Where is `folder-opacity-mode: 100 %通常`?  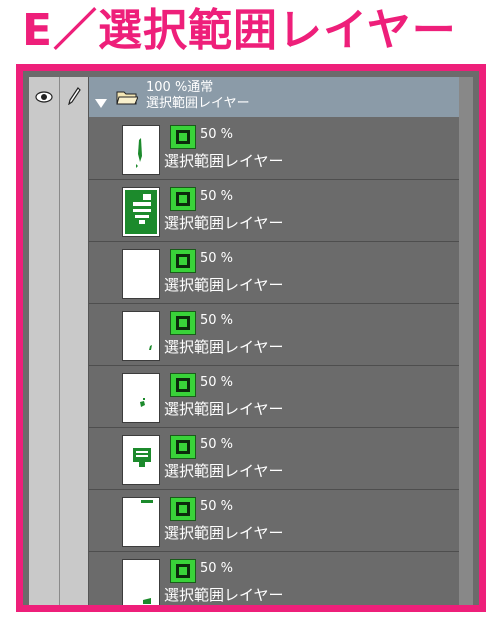 folder-opacity-mode: 100 %通常 is located at coordinates (180, 87).